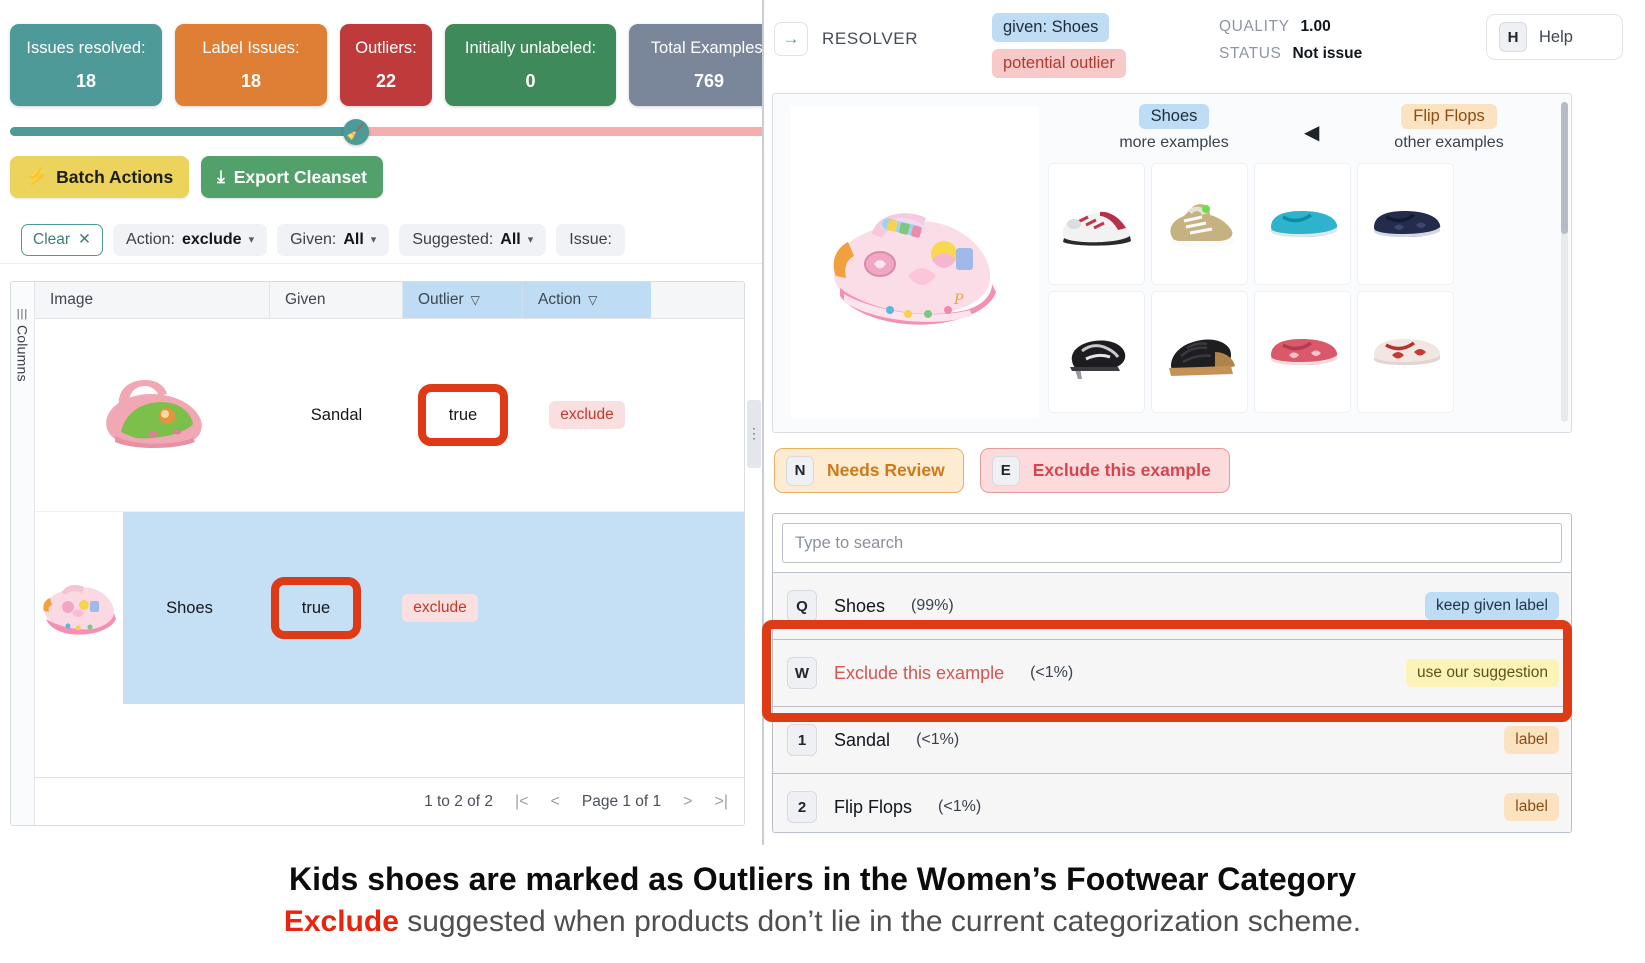 The height and width of the screenshot is (963, 1645). Describe the element at coordinates (1199, 352) in the screenshot. I see `thumbnail-black-wedge-strappy-sandal` at that location.